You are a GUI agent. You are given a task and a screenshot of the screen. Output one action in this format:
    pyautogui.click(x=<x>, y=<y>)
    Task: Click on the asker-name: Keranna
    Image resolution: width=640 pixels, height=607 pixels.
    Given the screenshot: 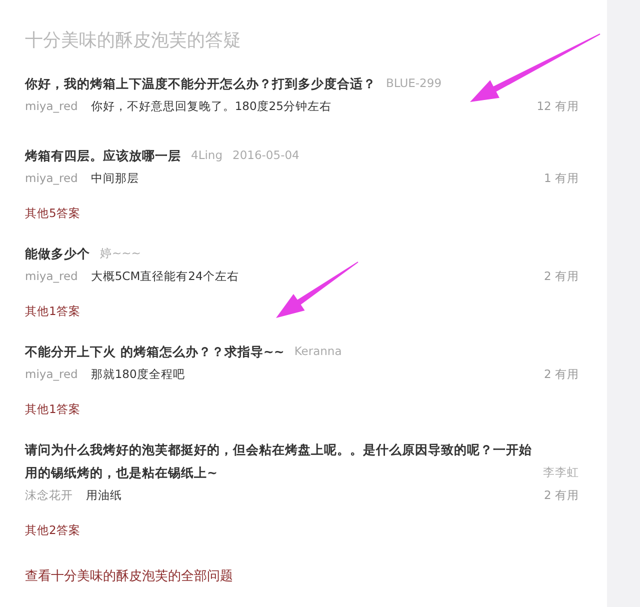 What is the action you would take?
    pyautogui.click(x=318, y=351)
    